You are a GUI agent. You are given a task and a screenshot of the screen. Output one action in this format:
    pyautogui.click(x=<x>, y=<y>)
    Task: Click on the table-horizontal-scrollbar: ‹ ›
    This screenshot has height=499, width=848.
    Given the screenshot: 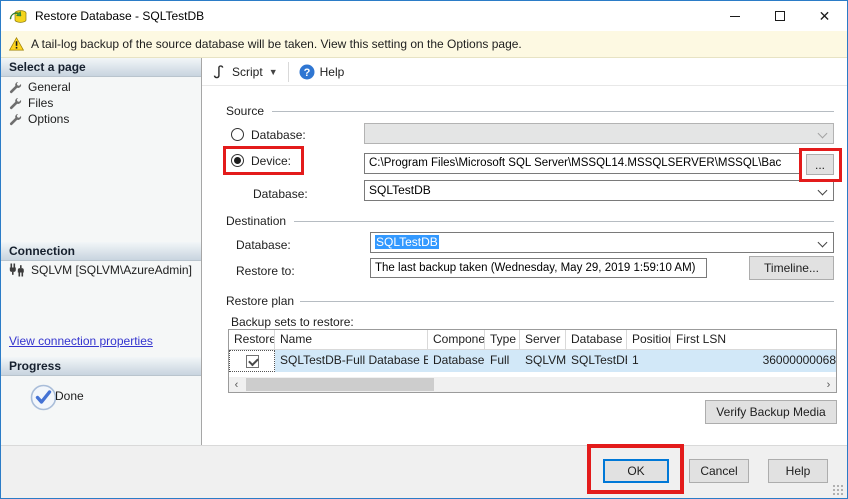 What is the action you would take?
    pyautogui.click(x=532, y=384)
    